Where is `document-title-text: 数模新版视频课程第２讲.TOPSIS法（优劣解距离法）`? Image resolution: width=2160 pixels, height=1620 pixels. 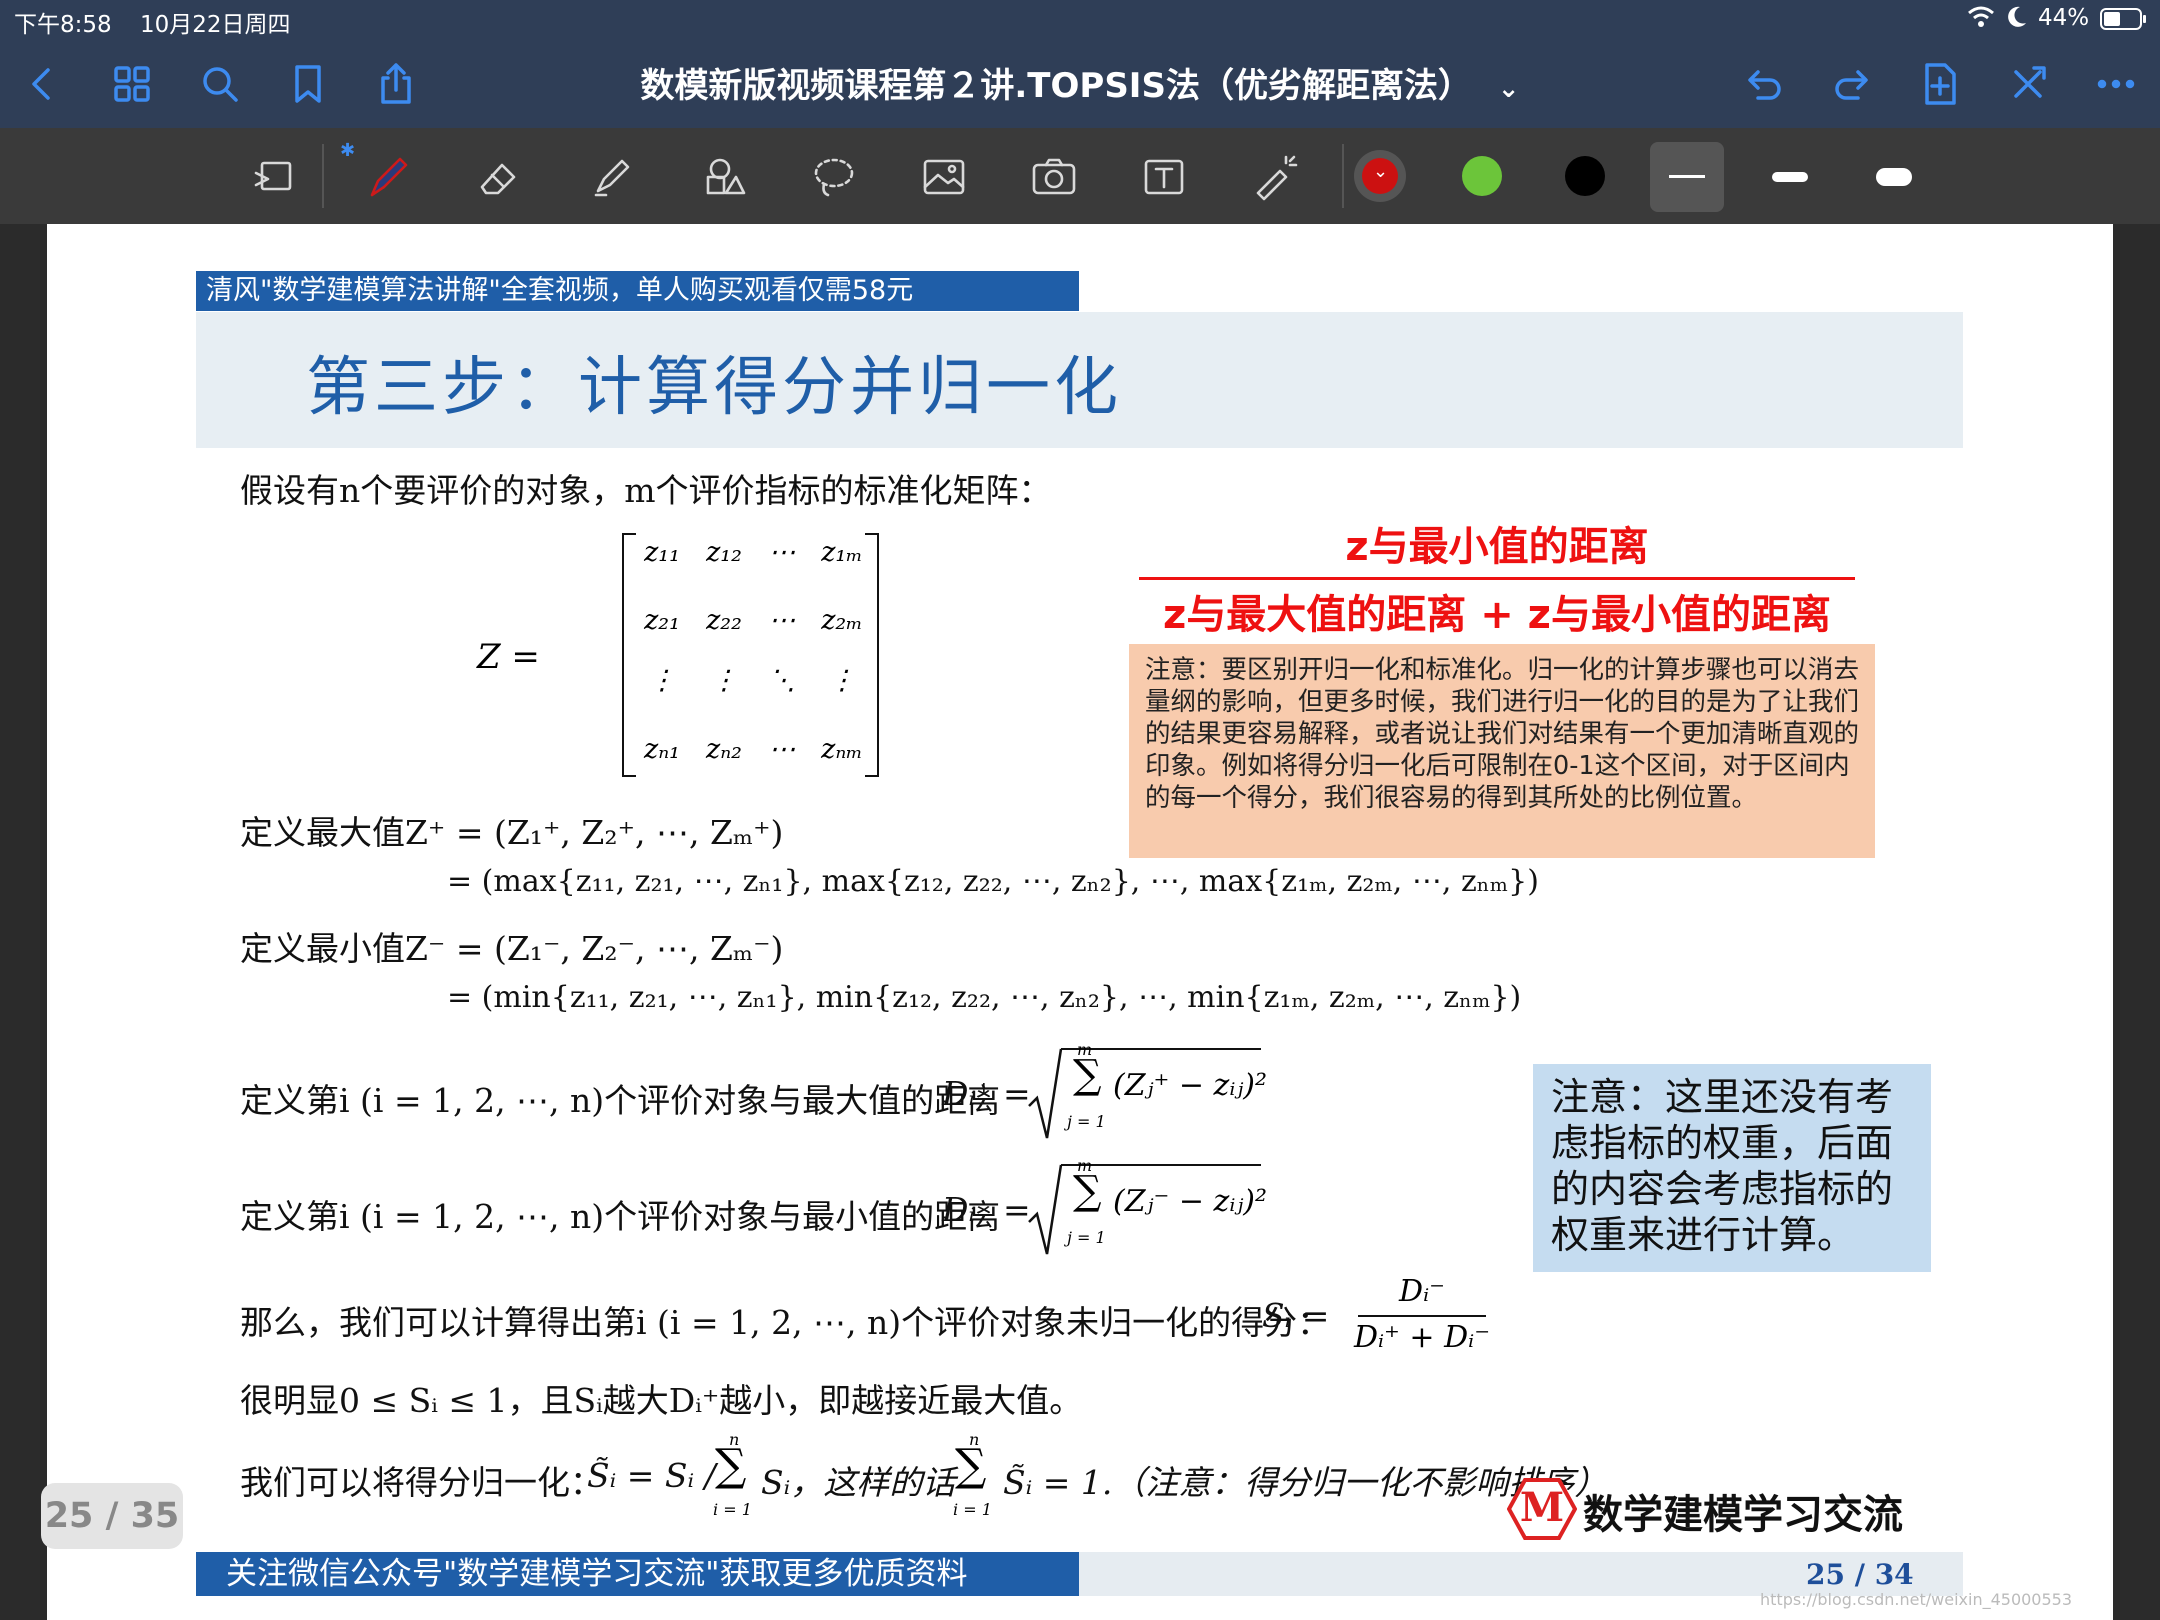
document-title-text: 数模新版视频课程第２讲.TOPSIS法（优劣解距离法） is located at coordinates (1056, 86).